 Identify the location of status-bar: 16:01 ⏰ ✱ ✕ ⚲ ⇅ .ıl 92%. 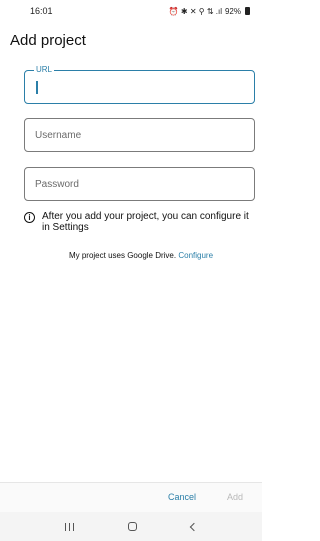
(131, 11).